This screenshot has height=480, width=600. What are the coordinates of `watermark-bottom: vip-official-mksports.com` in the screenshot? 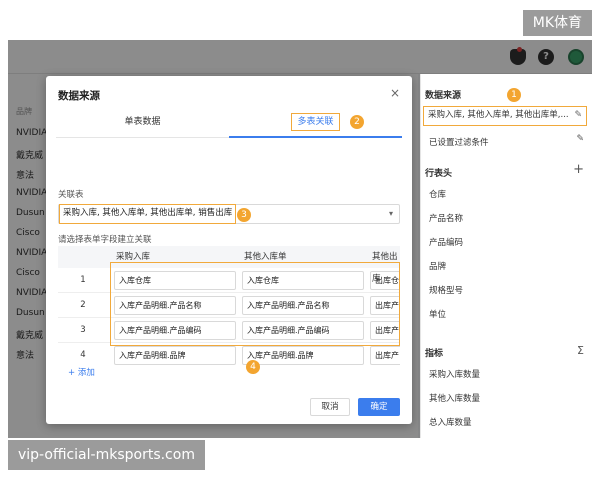 It's located at (106, 455).